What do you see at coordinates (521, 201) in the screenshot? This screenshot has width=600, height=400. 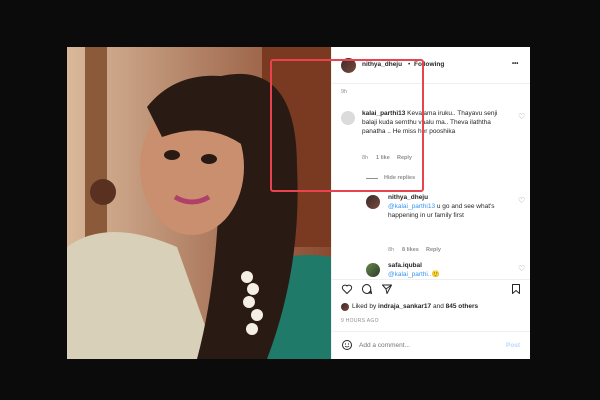 I see `like-reply-icon: ♡` at bounding box center [521, 201].